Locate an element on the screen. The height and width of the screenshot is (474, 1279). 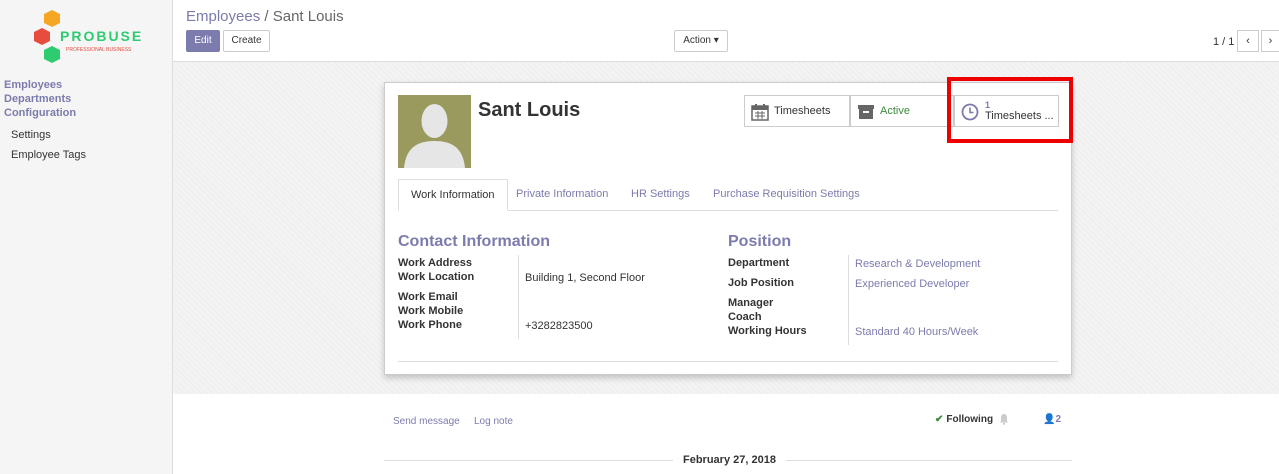
employee-avatar is located at coordinates (434, 131).